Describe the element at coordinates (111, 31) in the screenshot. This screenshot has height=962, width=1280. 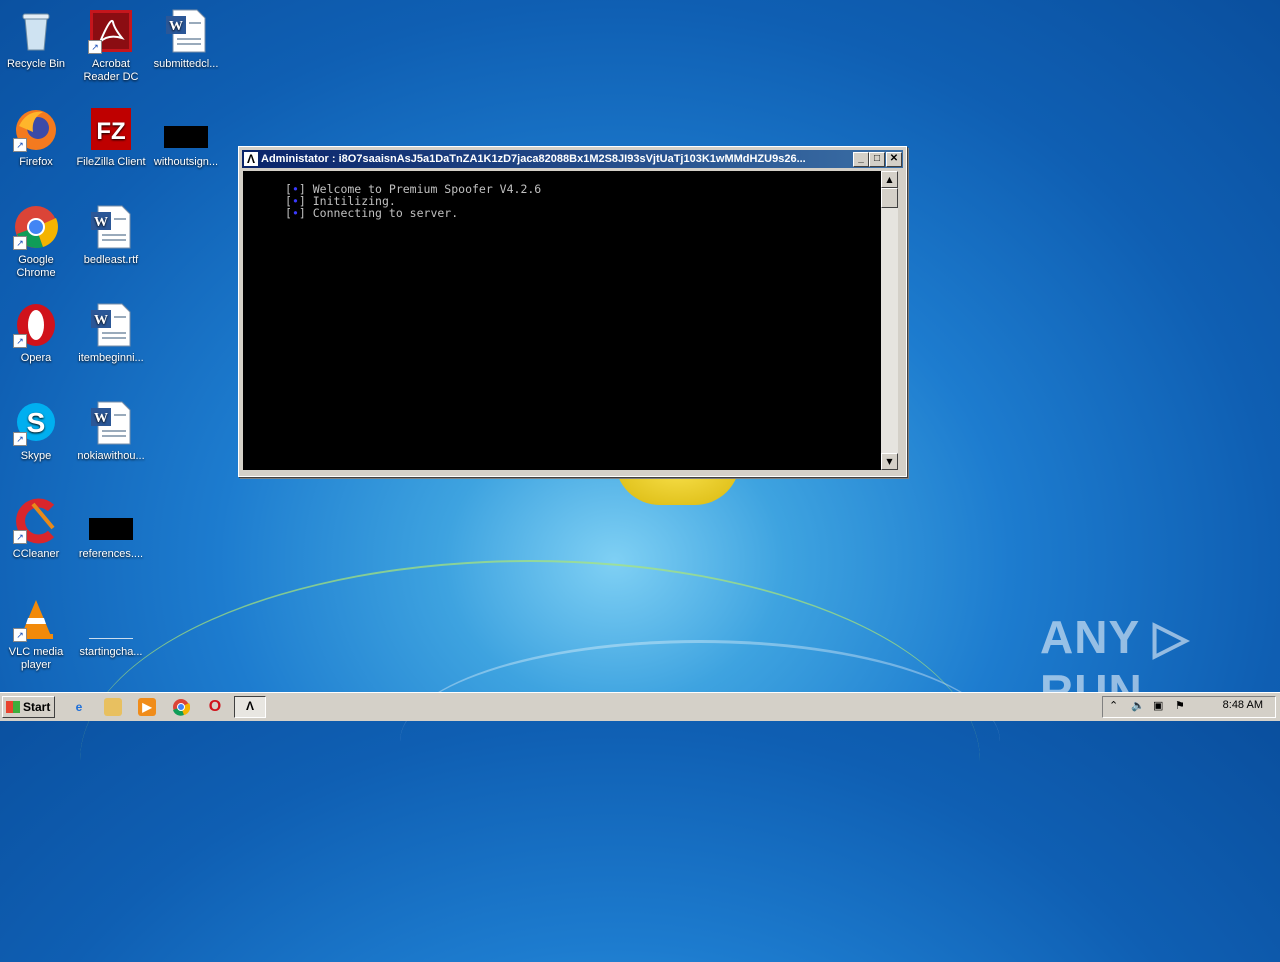
I see `acrobat-icon: ↗` at that location.